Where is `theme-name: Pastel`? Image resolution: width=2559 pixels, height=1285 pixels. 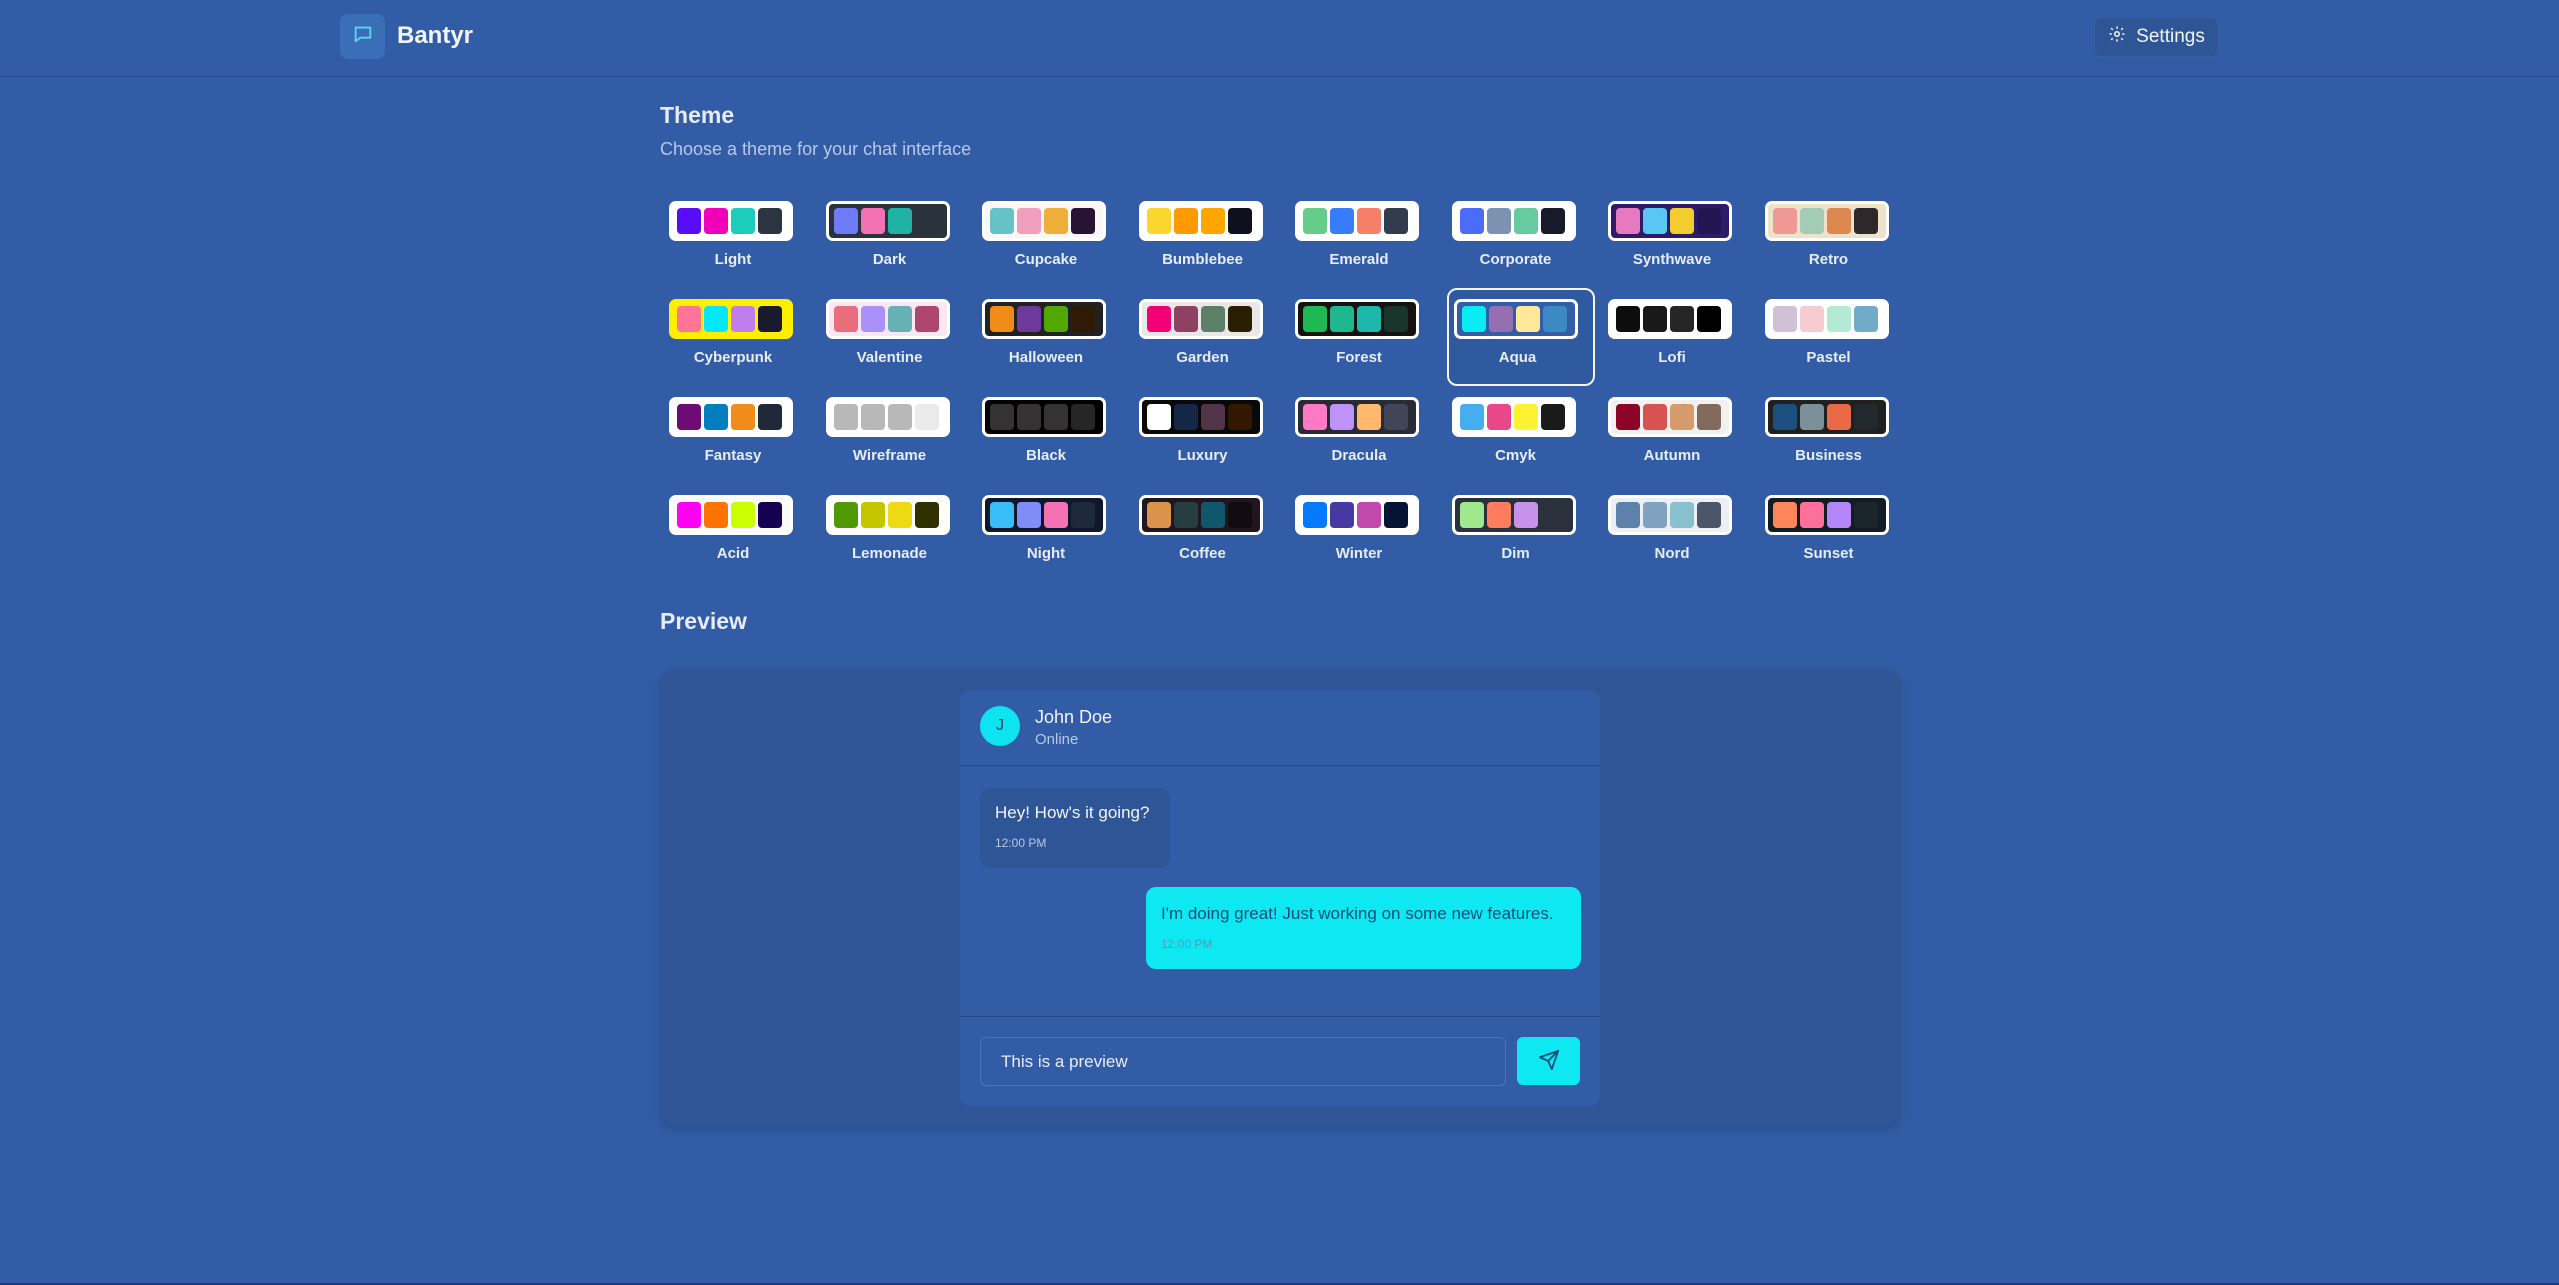 theme-name: Pastel is located at coordinates (1828, 357).